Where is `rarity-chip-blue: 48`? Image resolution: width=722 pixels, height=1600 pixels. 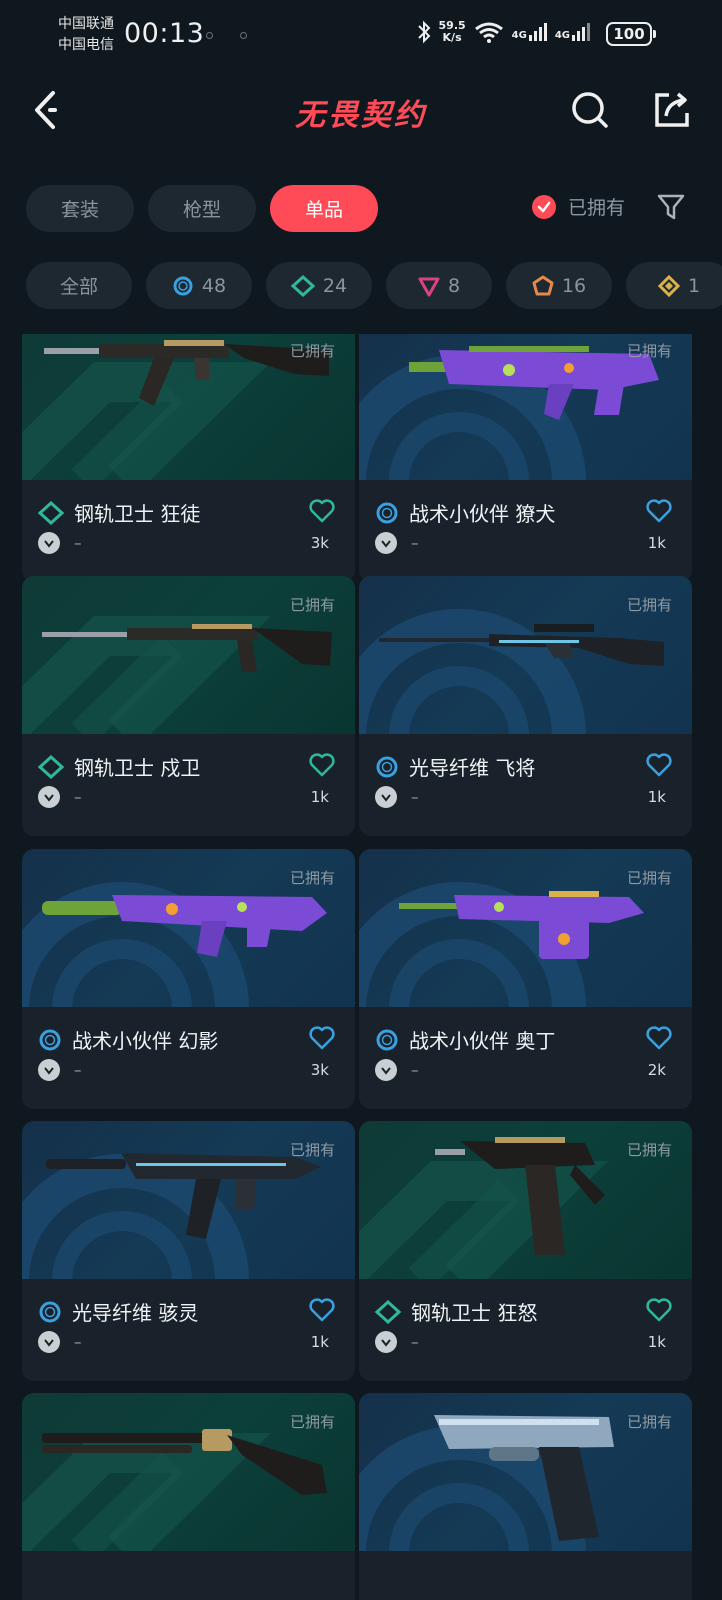 rarity-chip-blue: 48 is located at coordinates (199, 285).